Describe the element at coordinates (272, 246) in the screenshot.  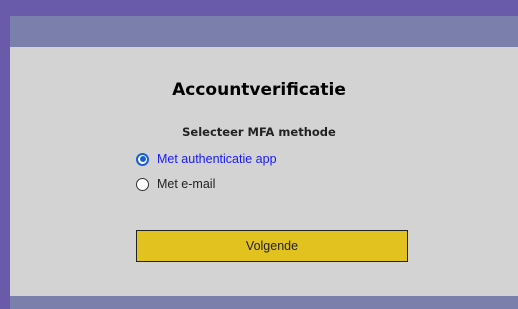
I see `next-button: Volgende` at that location.